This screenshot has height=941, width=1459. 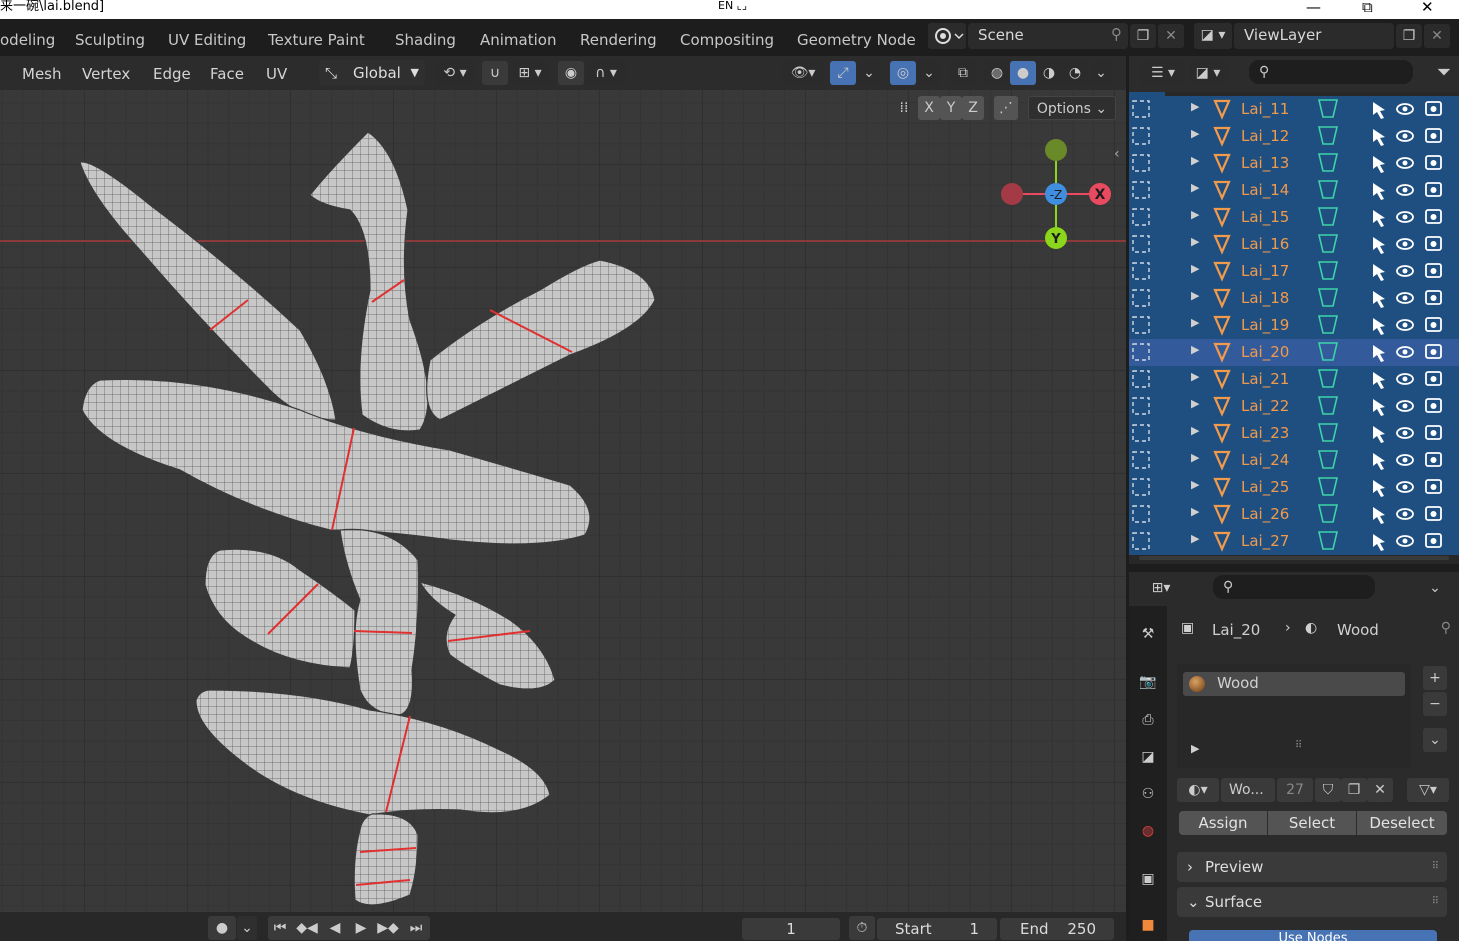 I want to click on tab-compositing: Compositing, so click(x=727, y=40).